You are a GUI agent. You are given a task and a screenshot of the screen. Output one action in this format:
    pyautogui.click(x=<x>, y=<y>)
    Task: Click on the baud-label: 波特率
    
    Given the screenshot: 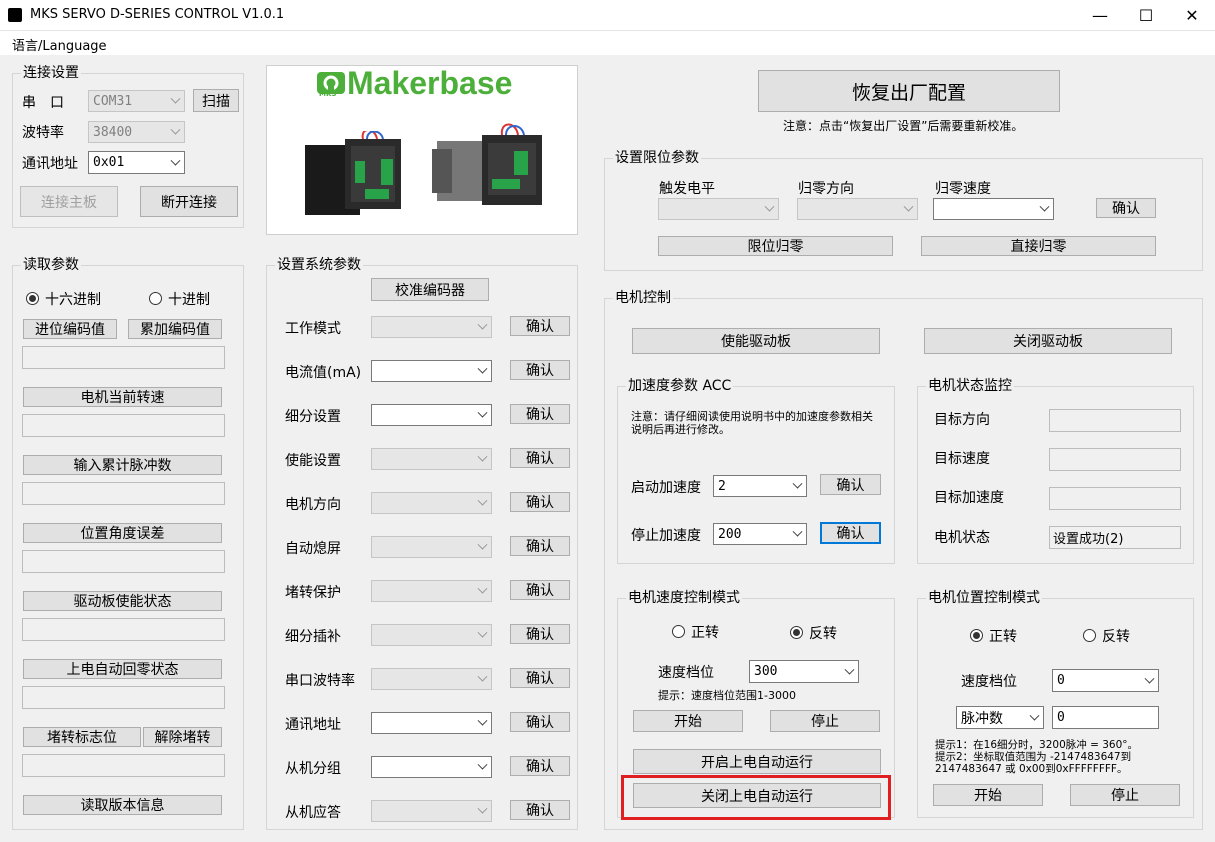 What is the action you would take?
    pyautogui.click(x=43, y=133)
    